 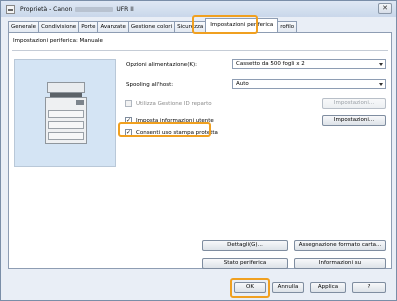 I want to click on close-icon: ✕, so click(x=385, y=8).